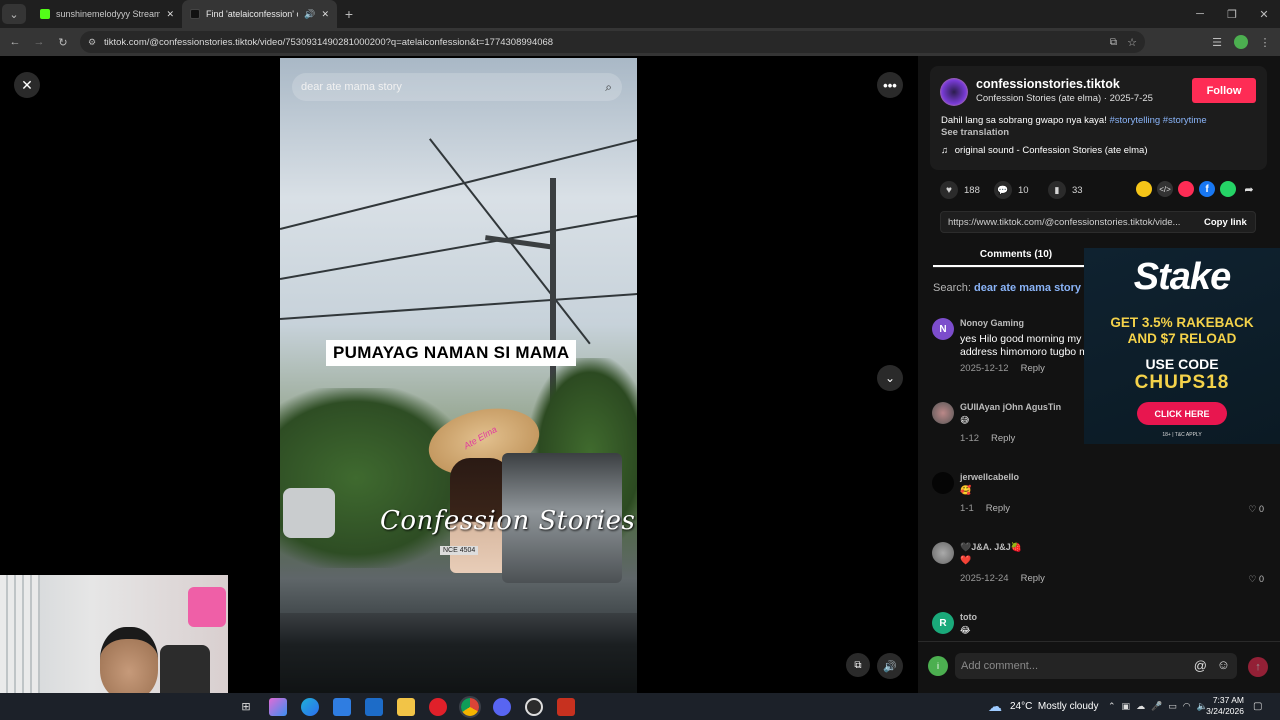  Describe the element at coordinates (1224, 706) in the screenshot. I see `clock: 7:37 AM 3/24/2026` at that location.